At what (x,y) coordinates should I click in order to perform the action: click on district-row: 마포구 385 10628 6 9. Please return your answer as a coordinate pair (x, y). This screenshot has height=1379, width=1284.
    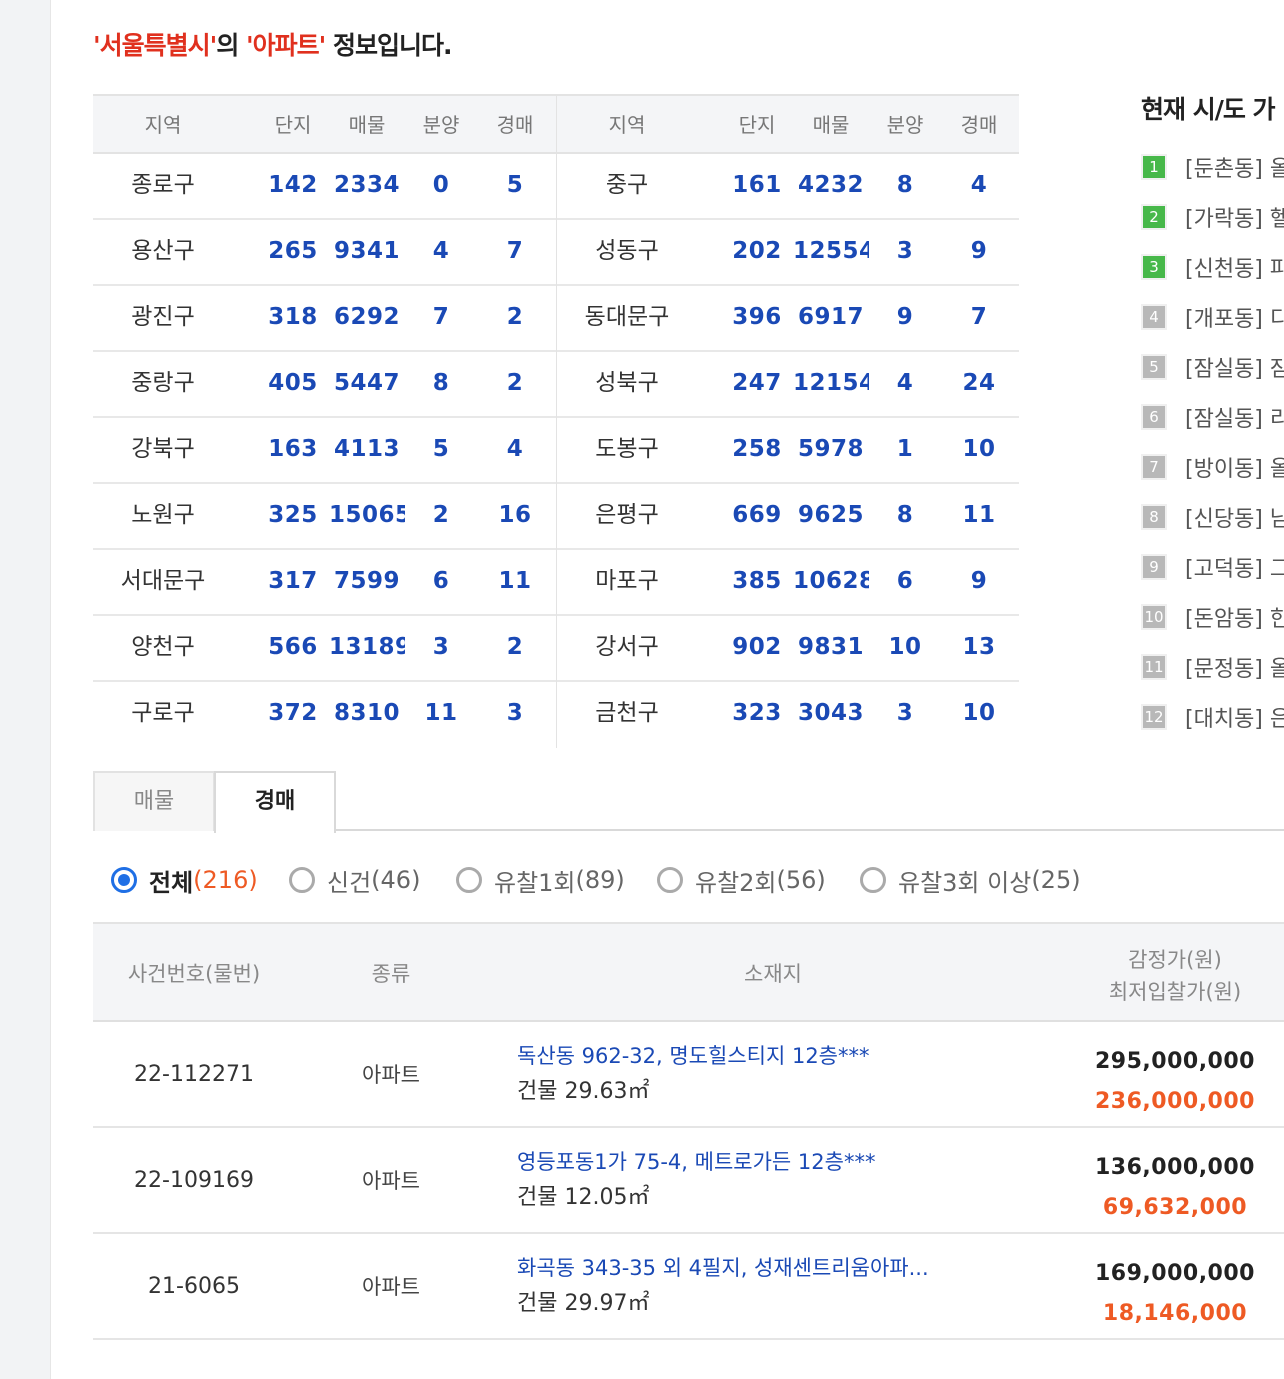
    Looking at the image, I should click on (788, 583).